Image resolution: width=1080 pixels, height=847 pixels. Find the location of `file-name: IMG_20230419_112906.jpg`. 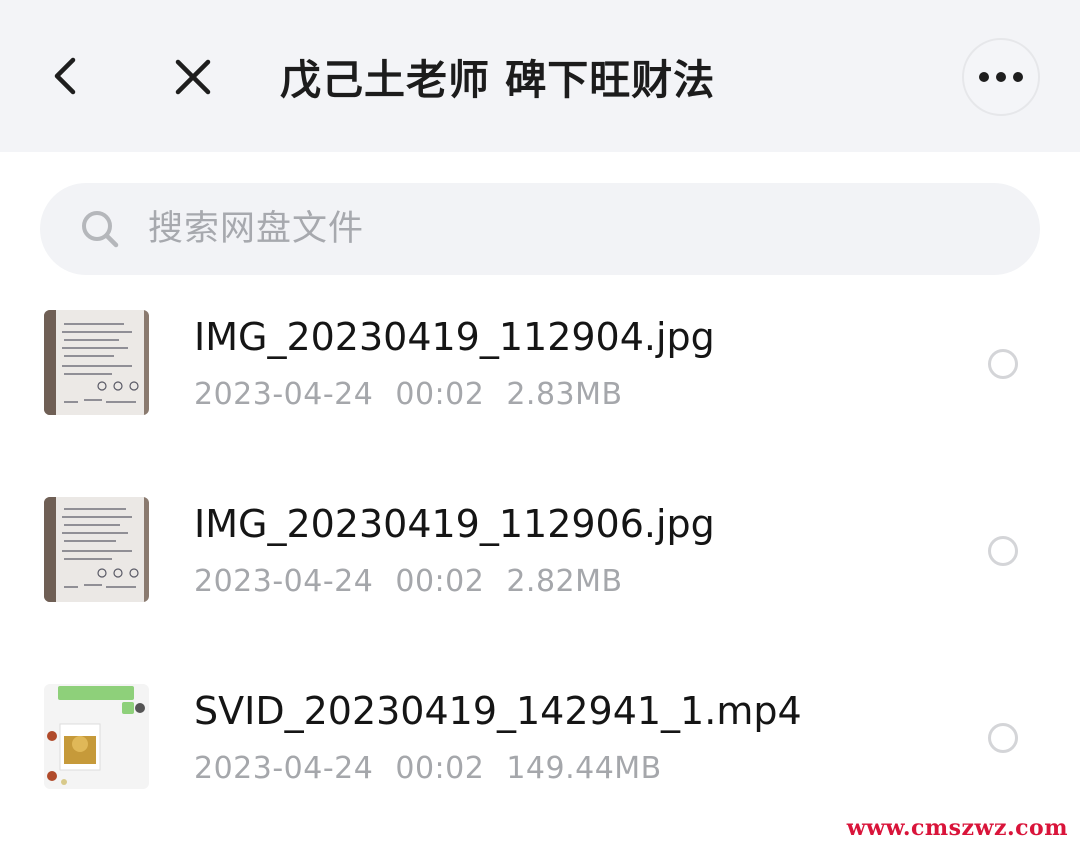

file-name: IMG_20230419_112906.jpg is located at coordinates (454, 524).